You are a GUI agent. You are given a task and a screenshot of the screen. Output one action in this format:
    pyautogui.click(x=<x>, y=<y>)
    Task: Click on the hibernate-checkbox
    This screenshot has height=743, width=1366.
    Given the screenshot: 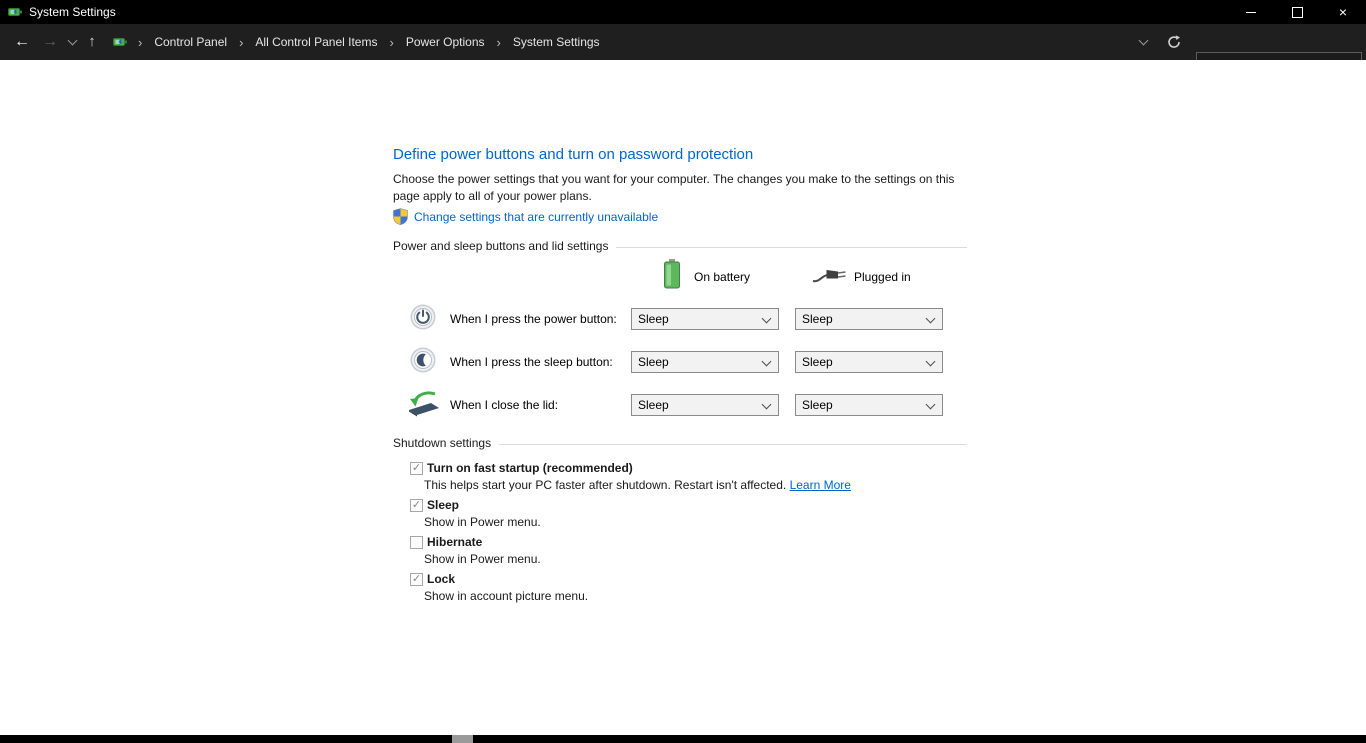 What is the action you would take?
    pyautogui.click(x=416, y=542)
    